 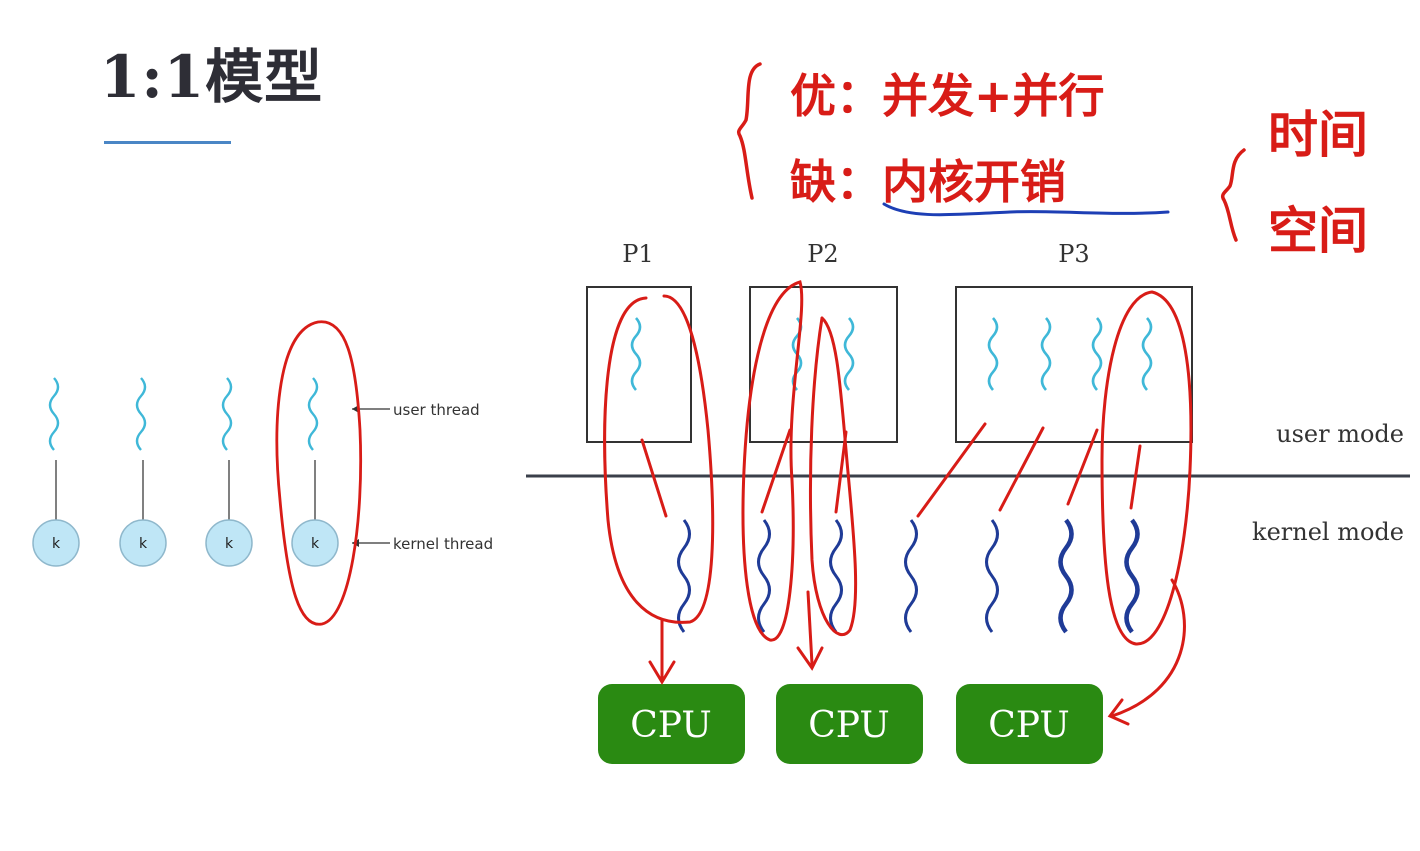 What do you see at coordinates (637, 254) in the screenshot?
I see `process-label-p1: P1` at bounding box center [637, 254].